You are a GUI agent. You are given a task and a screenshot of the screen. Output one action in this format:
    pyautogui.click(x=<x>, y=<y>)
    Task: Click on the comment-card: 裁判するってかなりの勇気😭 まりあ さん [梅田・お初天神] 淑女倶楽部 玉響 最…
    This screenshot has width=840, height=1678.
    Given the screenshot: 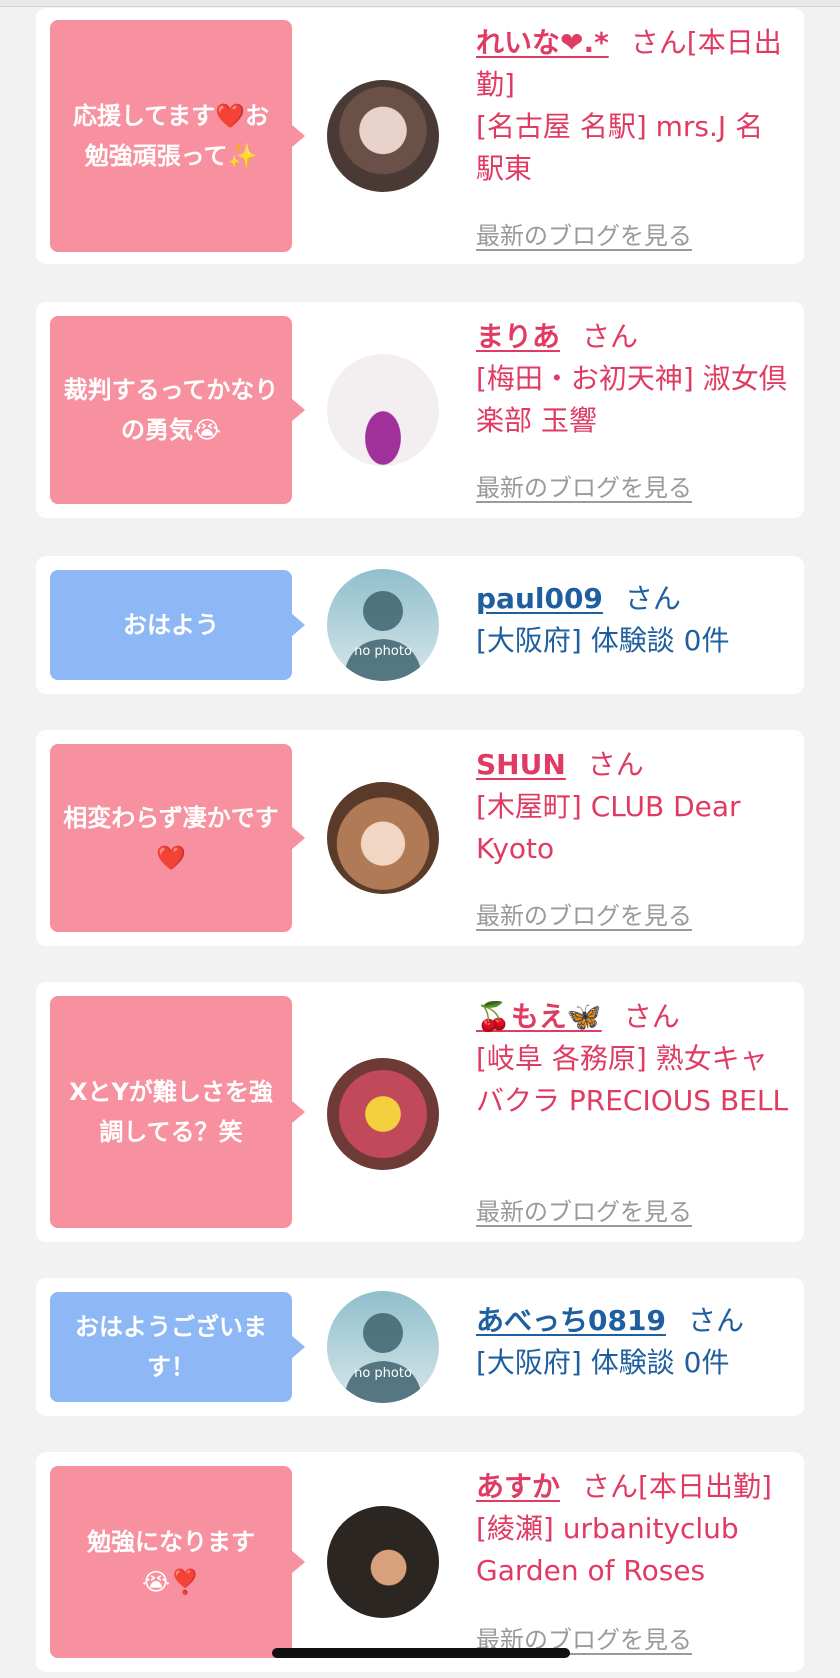 What is the action you would take?
    pyautogui.click(x=420, y=410)
    